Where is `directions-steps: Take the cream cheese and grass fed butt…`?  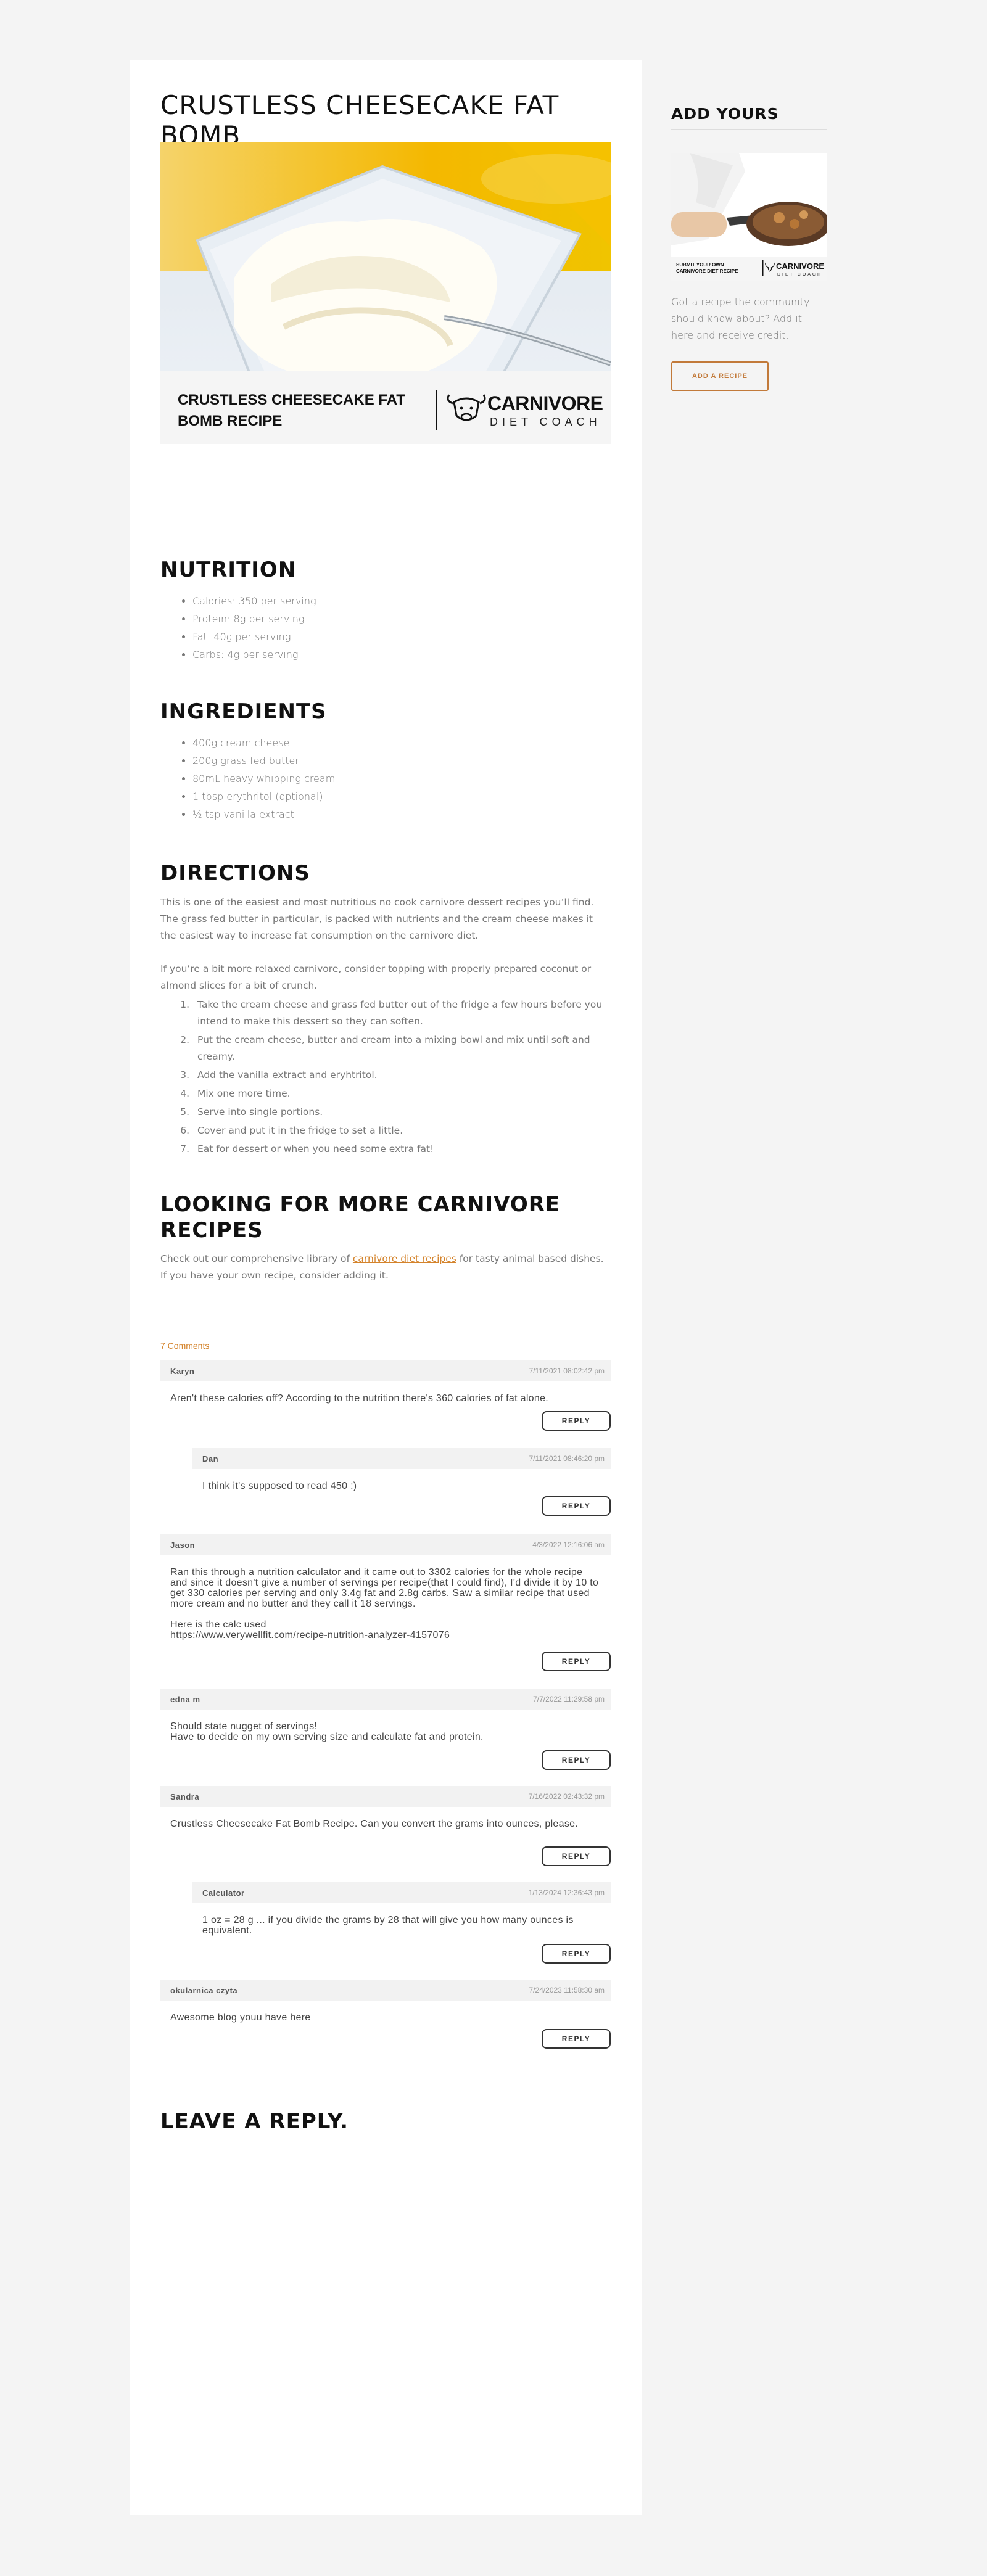
directions-steps: Take the cream cheese and grass fed butt… is located at coordinates (399, 1078).